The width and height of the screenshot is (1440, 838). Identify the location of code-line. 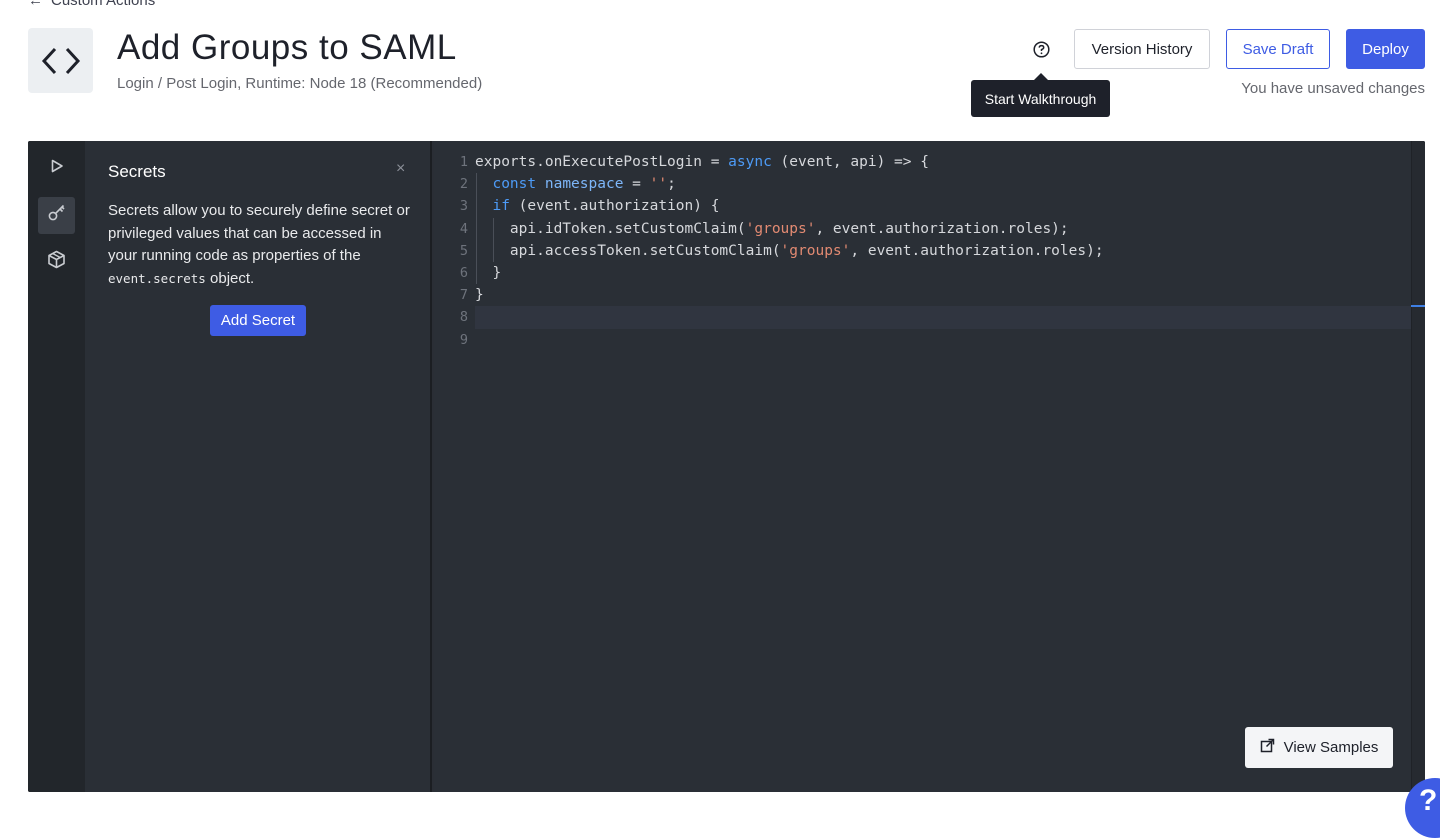
(943, 340).